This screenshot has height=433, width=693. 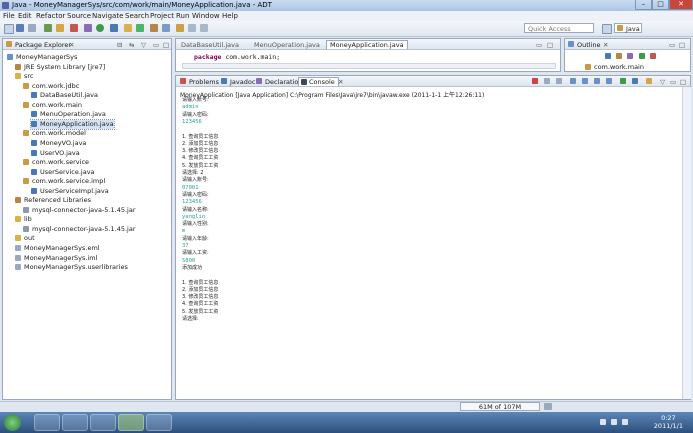 I want to click on tree-item: Referenced Libraries, so click(x=53, y=200).